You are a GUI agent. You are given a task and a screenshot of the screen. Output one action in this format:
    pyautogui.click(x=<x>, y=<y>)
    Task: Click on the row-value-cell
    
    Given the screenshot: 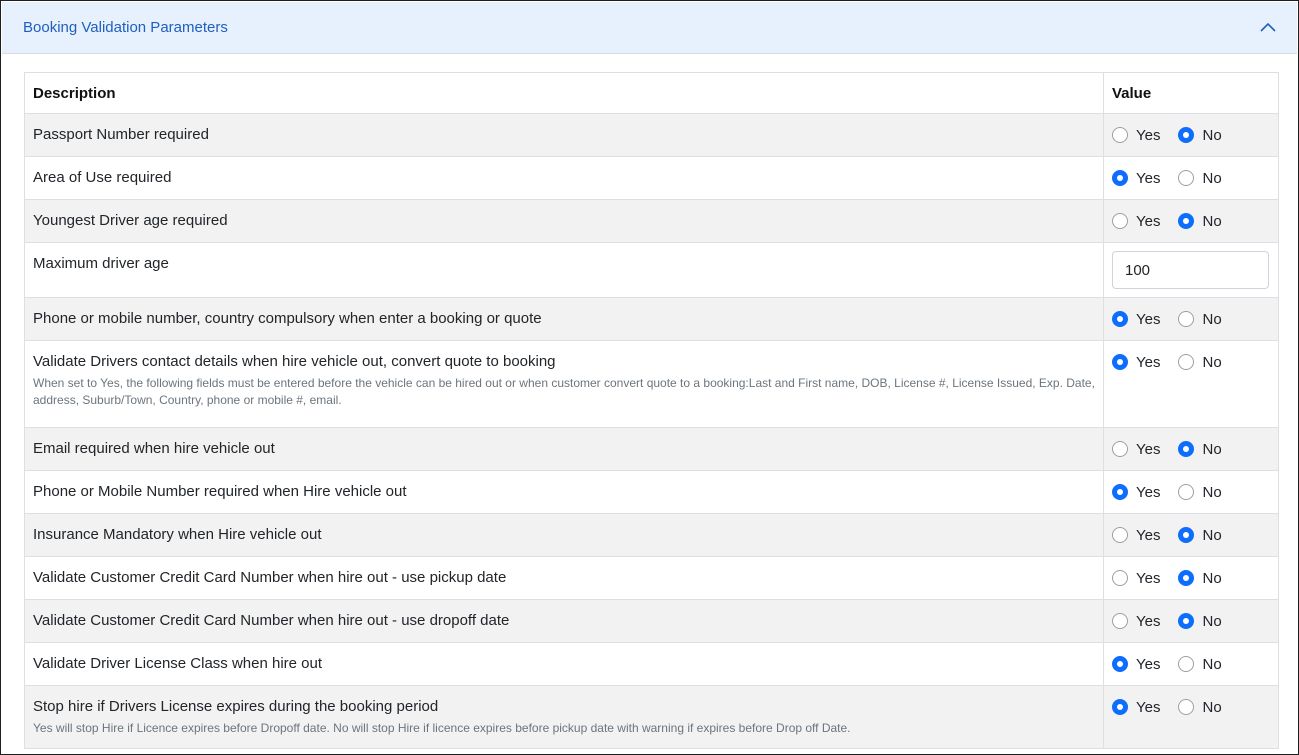 What is the action you would take?
    pyautogui.click(x=1191, y=270)
    